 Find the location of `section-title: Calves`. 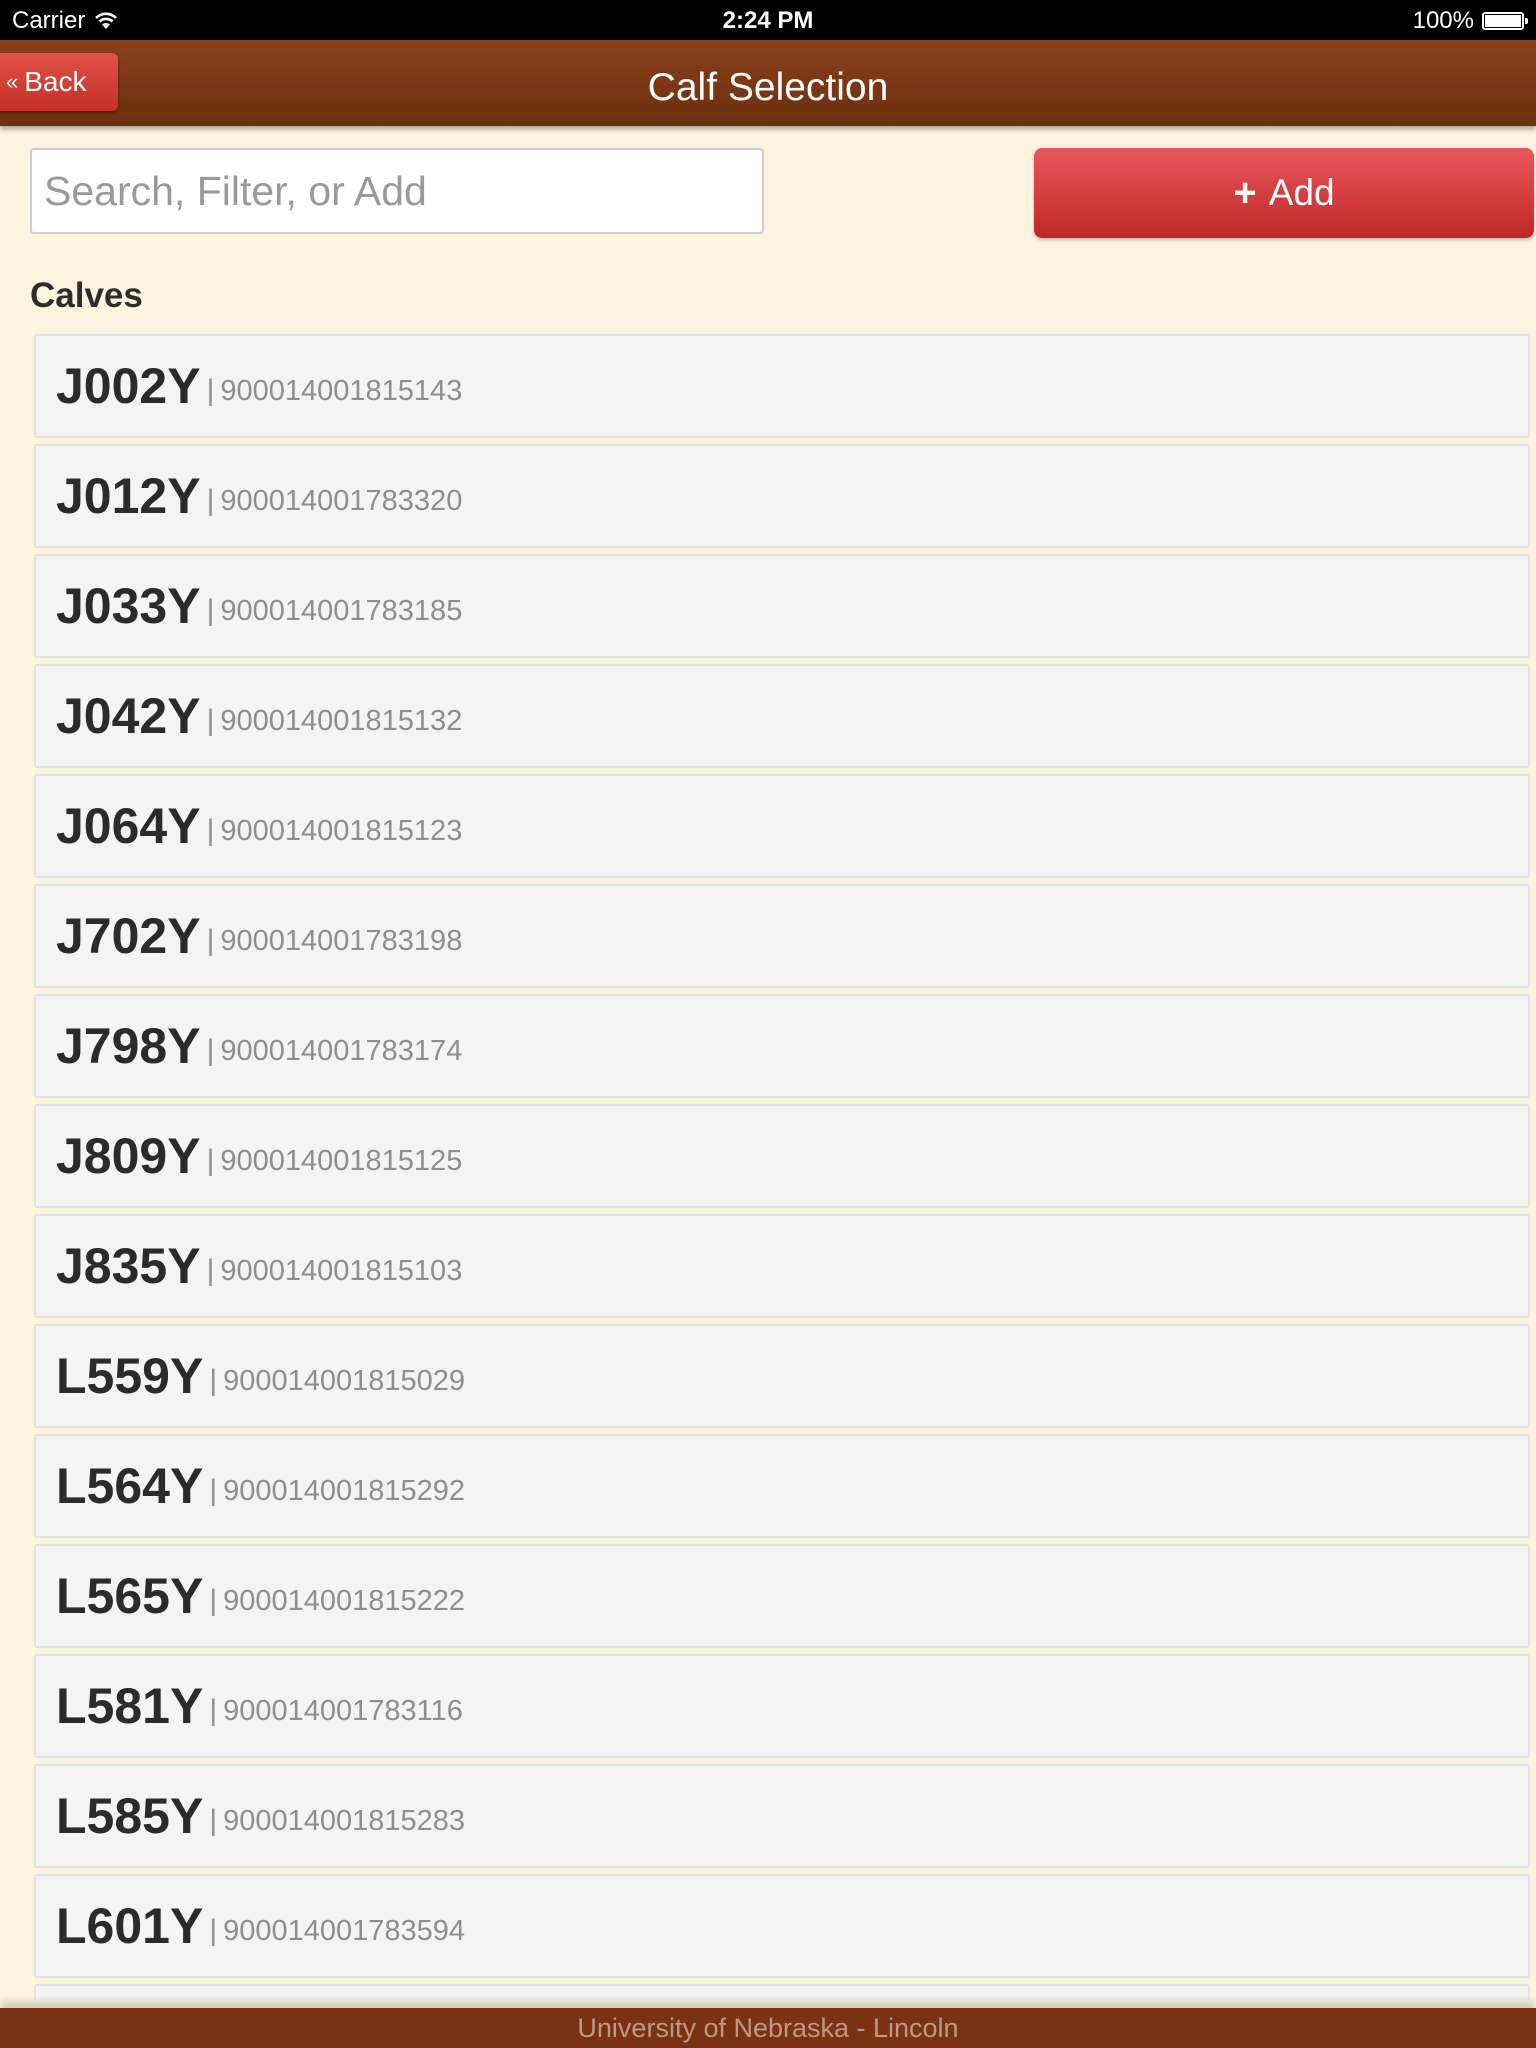

section-title: Calves is located at coordinates (86, 295).